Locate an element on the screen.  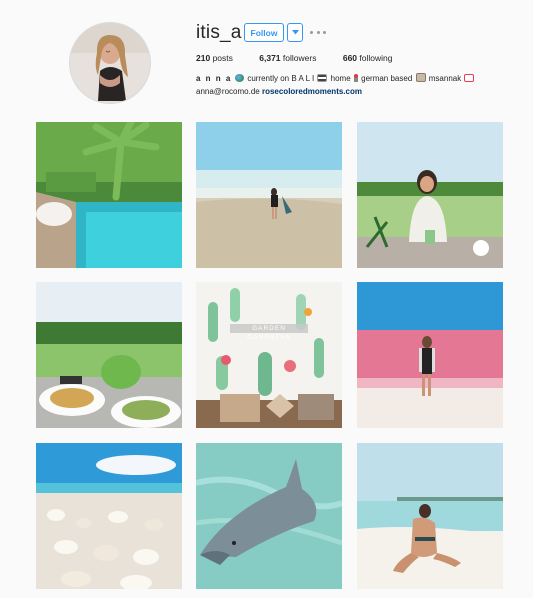
post-tile-shell-beach is located at coordinates (109, 516).